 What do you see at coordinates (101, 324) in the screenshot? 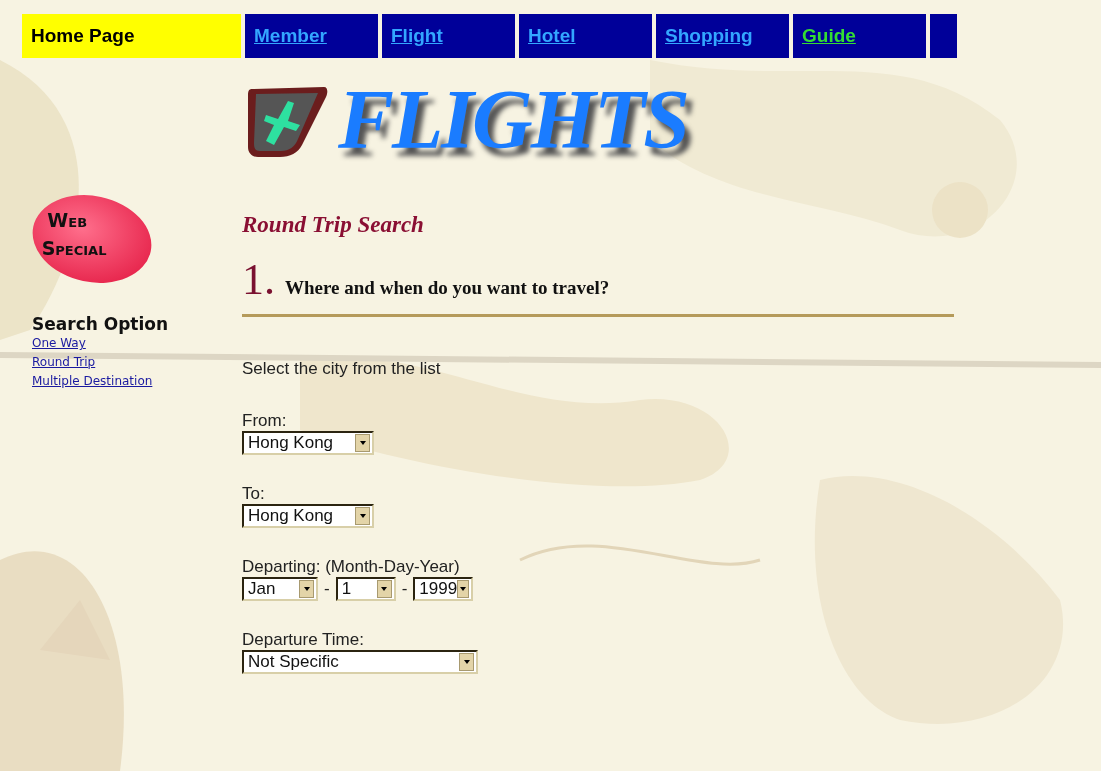
I see `sidebar-heading: Search Option` at bounding box center [101, 324].